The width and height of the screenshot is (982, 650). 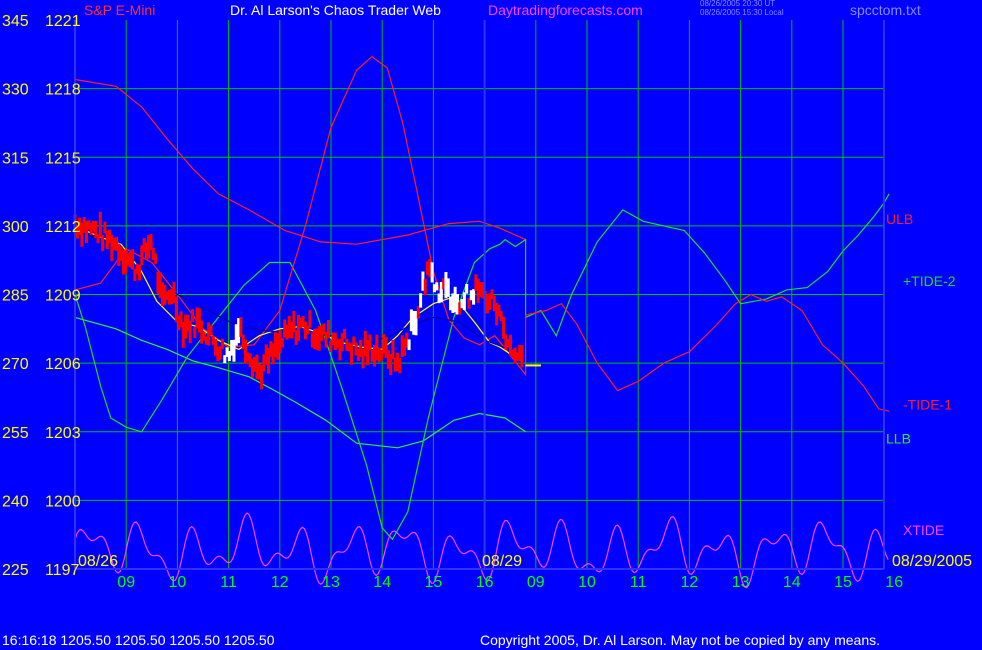 I want to click on y-tick-price: 1221, so click(x=63, y=21).